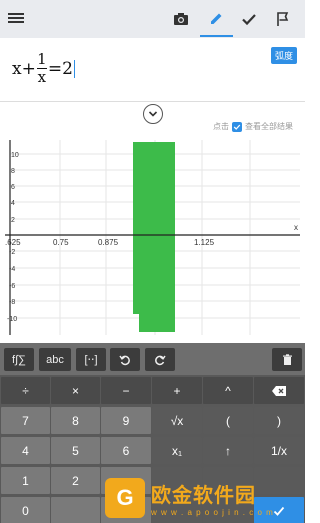 The image size is (320, 523). Describe the element at coordinates (126, 510) in the screenshot. I see `equals-key` at that location.